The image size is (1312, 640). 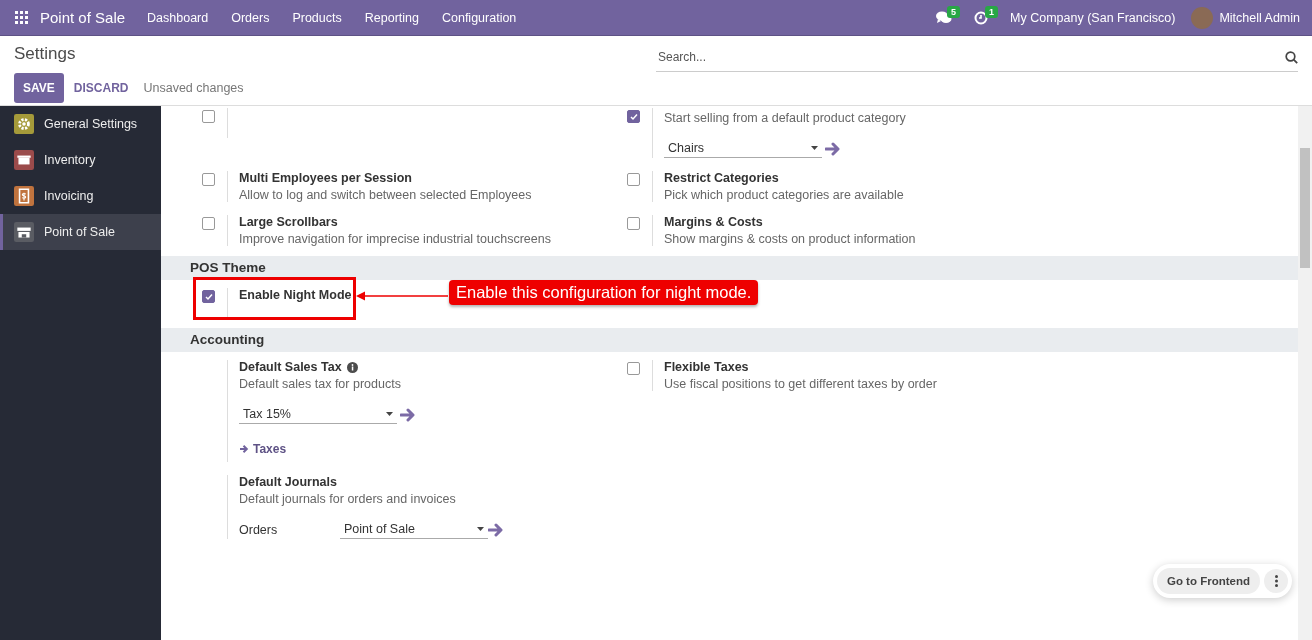 I want to click on more-options-icon, so click(x=1276, y=581).